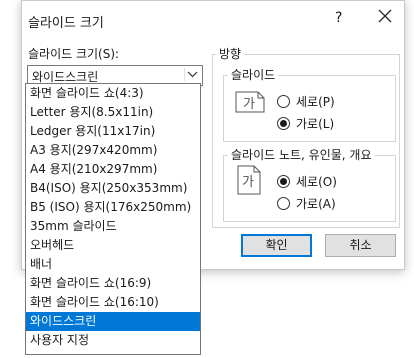  What do you see at coordinates (360, 245) in the screenshot?
I see `cancel-button: 취소` at bounding box center [360, 245].